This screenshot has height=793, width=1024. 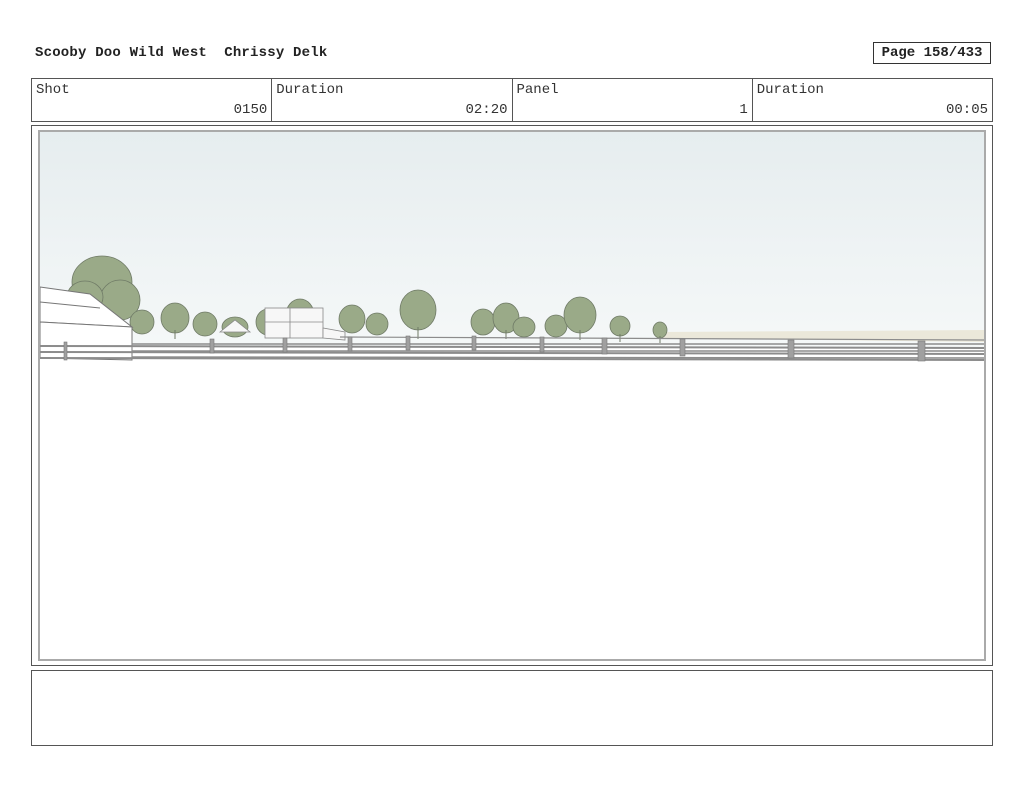 What do you see at coordinates (512, 708) in the screenshot?
I see `notes-box` at bounding box center [512, 708].